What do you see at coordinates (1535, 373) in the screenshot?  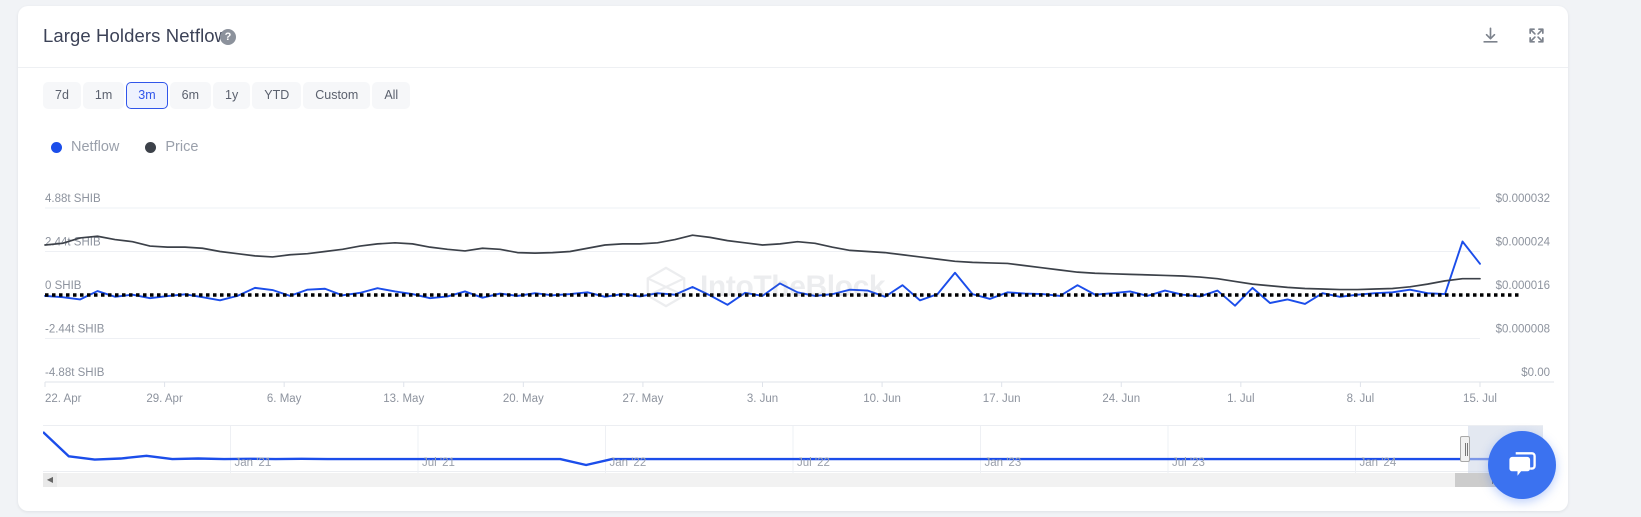 I see `y-axis-tick-right: $0.00` at bounding box center [1535, 373].